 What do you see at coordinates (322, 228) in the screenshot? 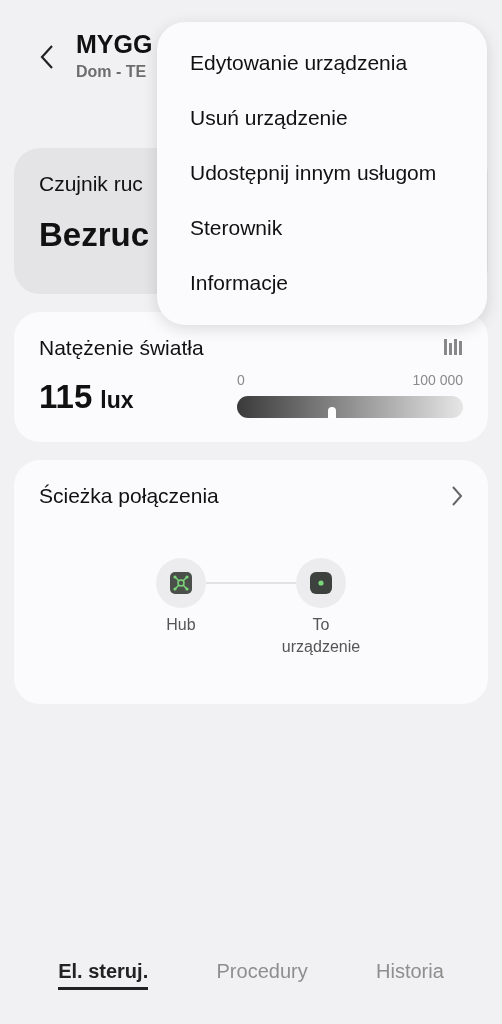
I see `menu-item: Sterownik` at bounding box center [322, 228].